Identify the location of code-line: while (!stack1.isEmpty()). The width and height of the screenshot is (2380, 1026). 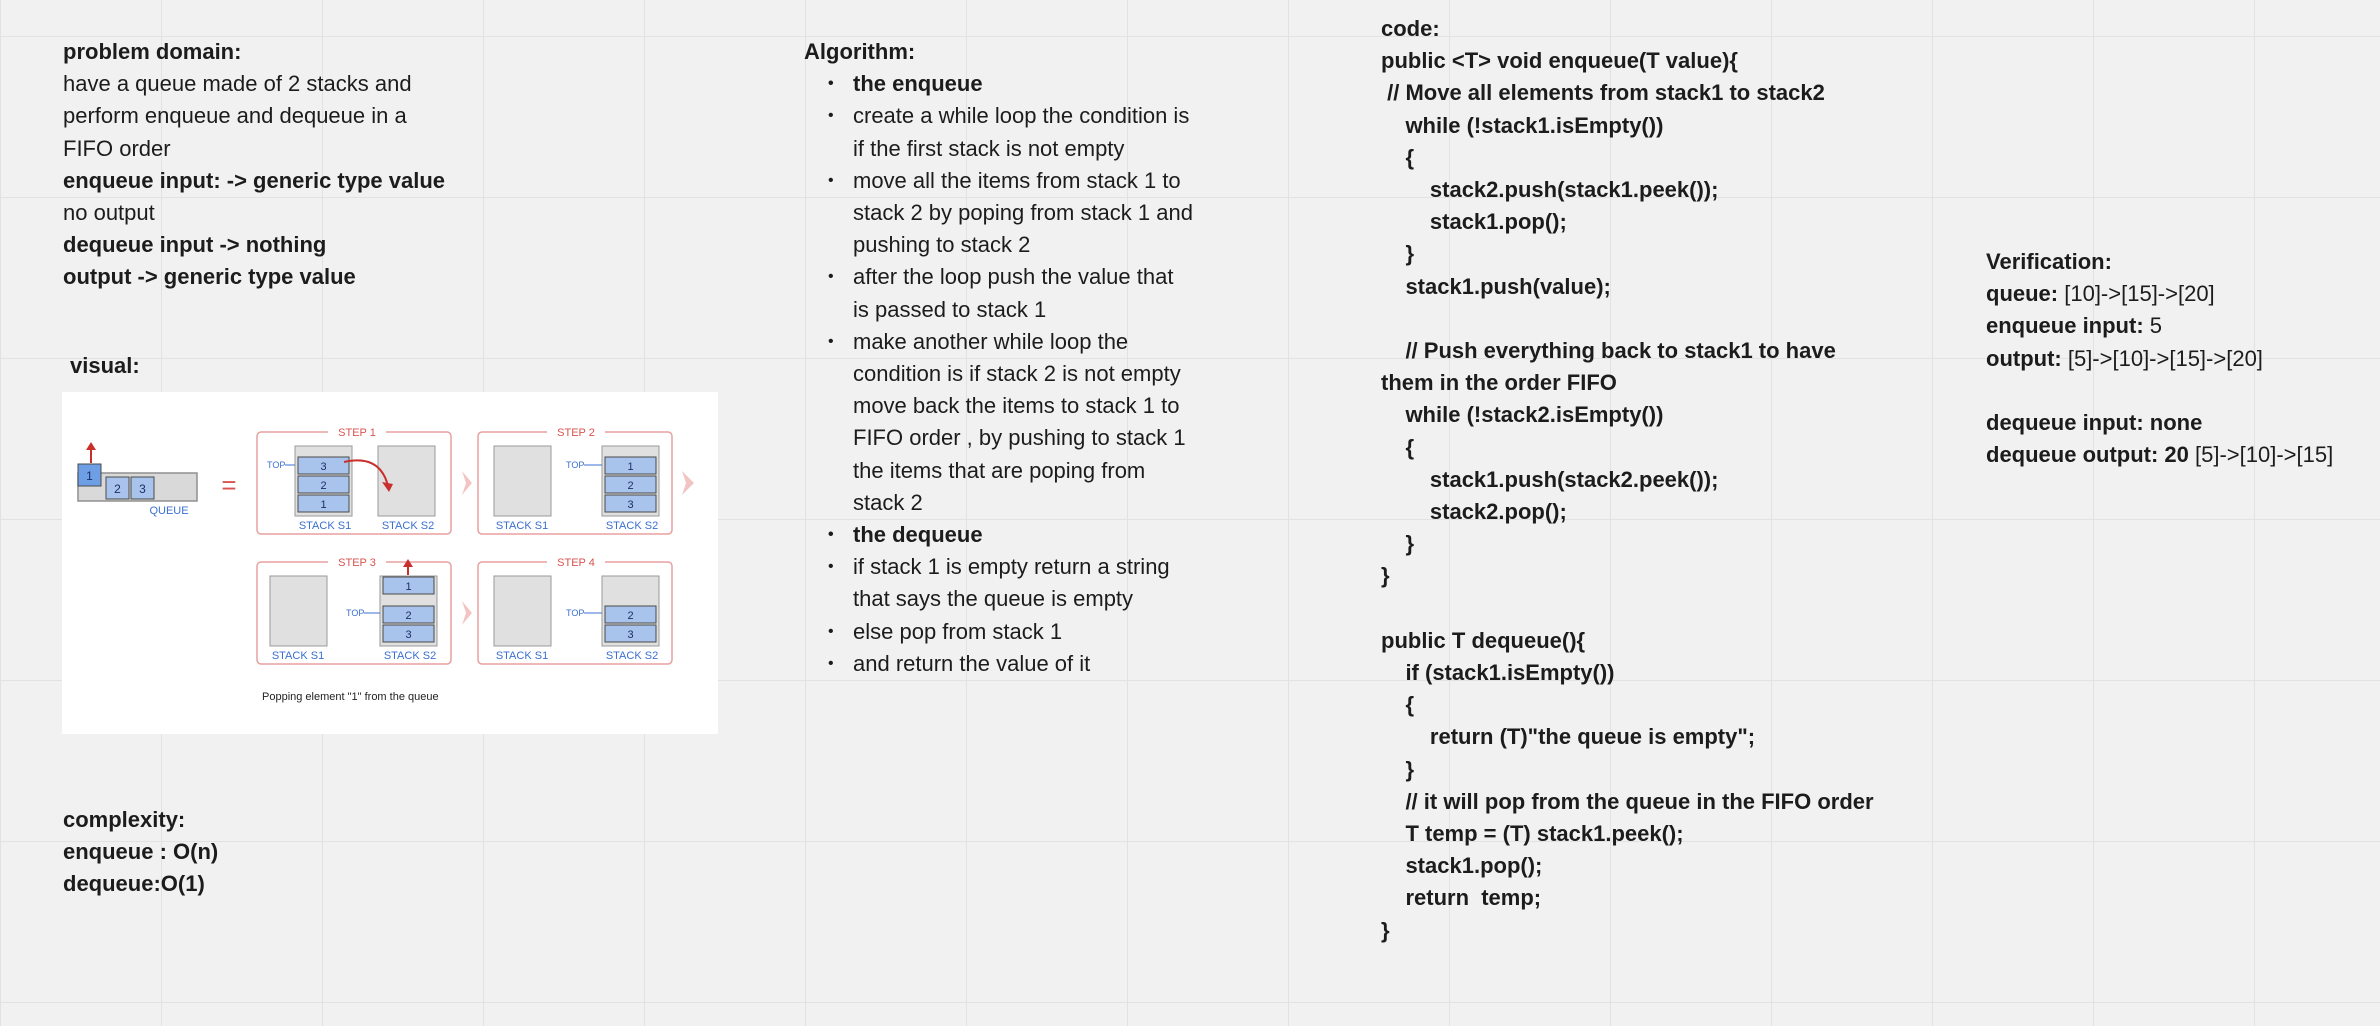
(1522, 125).